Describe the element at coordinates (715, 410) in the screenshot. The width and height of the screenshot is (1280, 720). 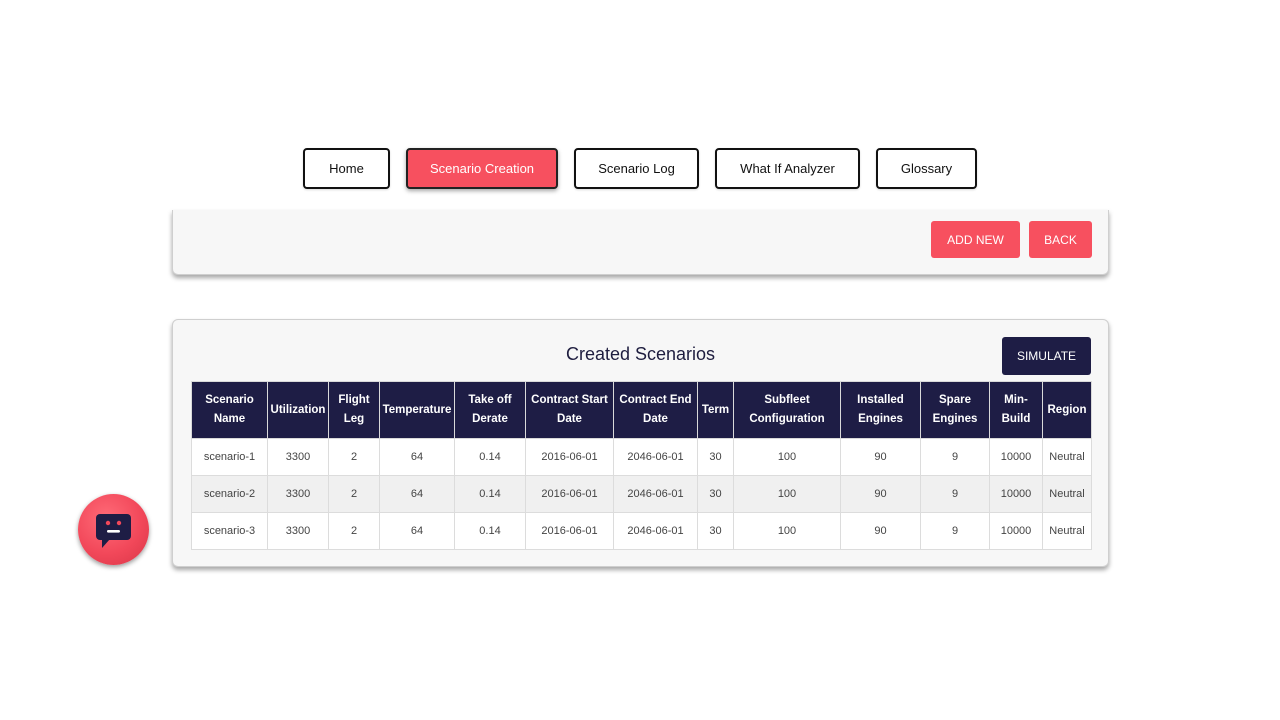
I see `column-header: Term` at that location.